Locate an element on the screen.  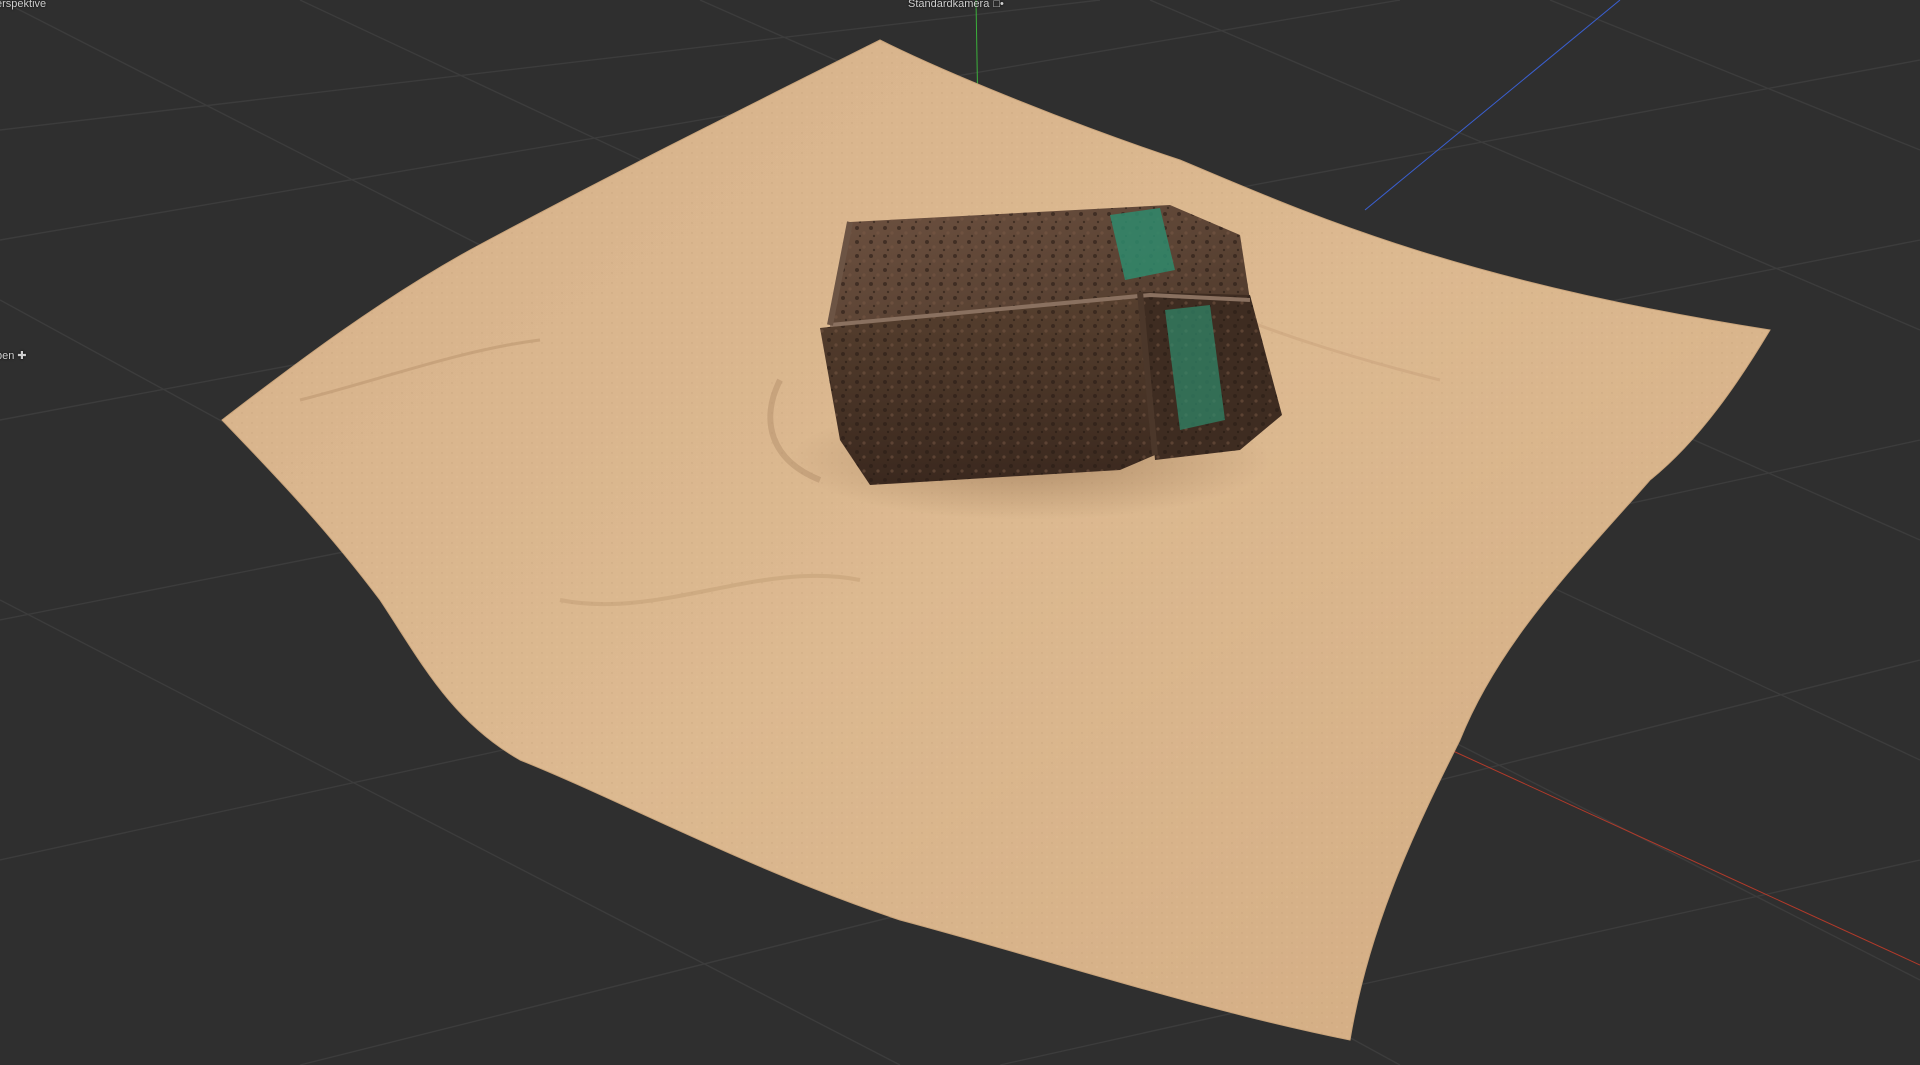
edge-label: ben ✚ is located at coordinates (13, 356).